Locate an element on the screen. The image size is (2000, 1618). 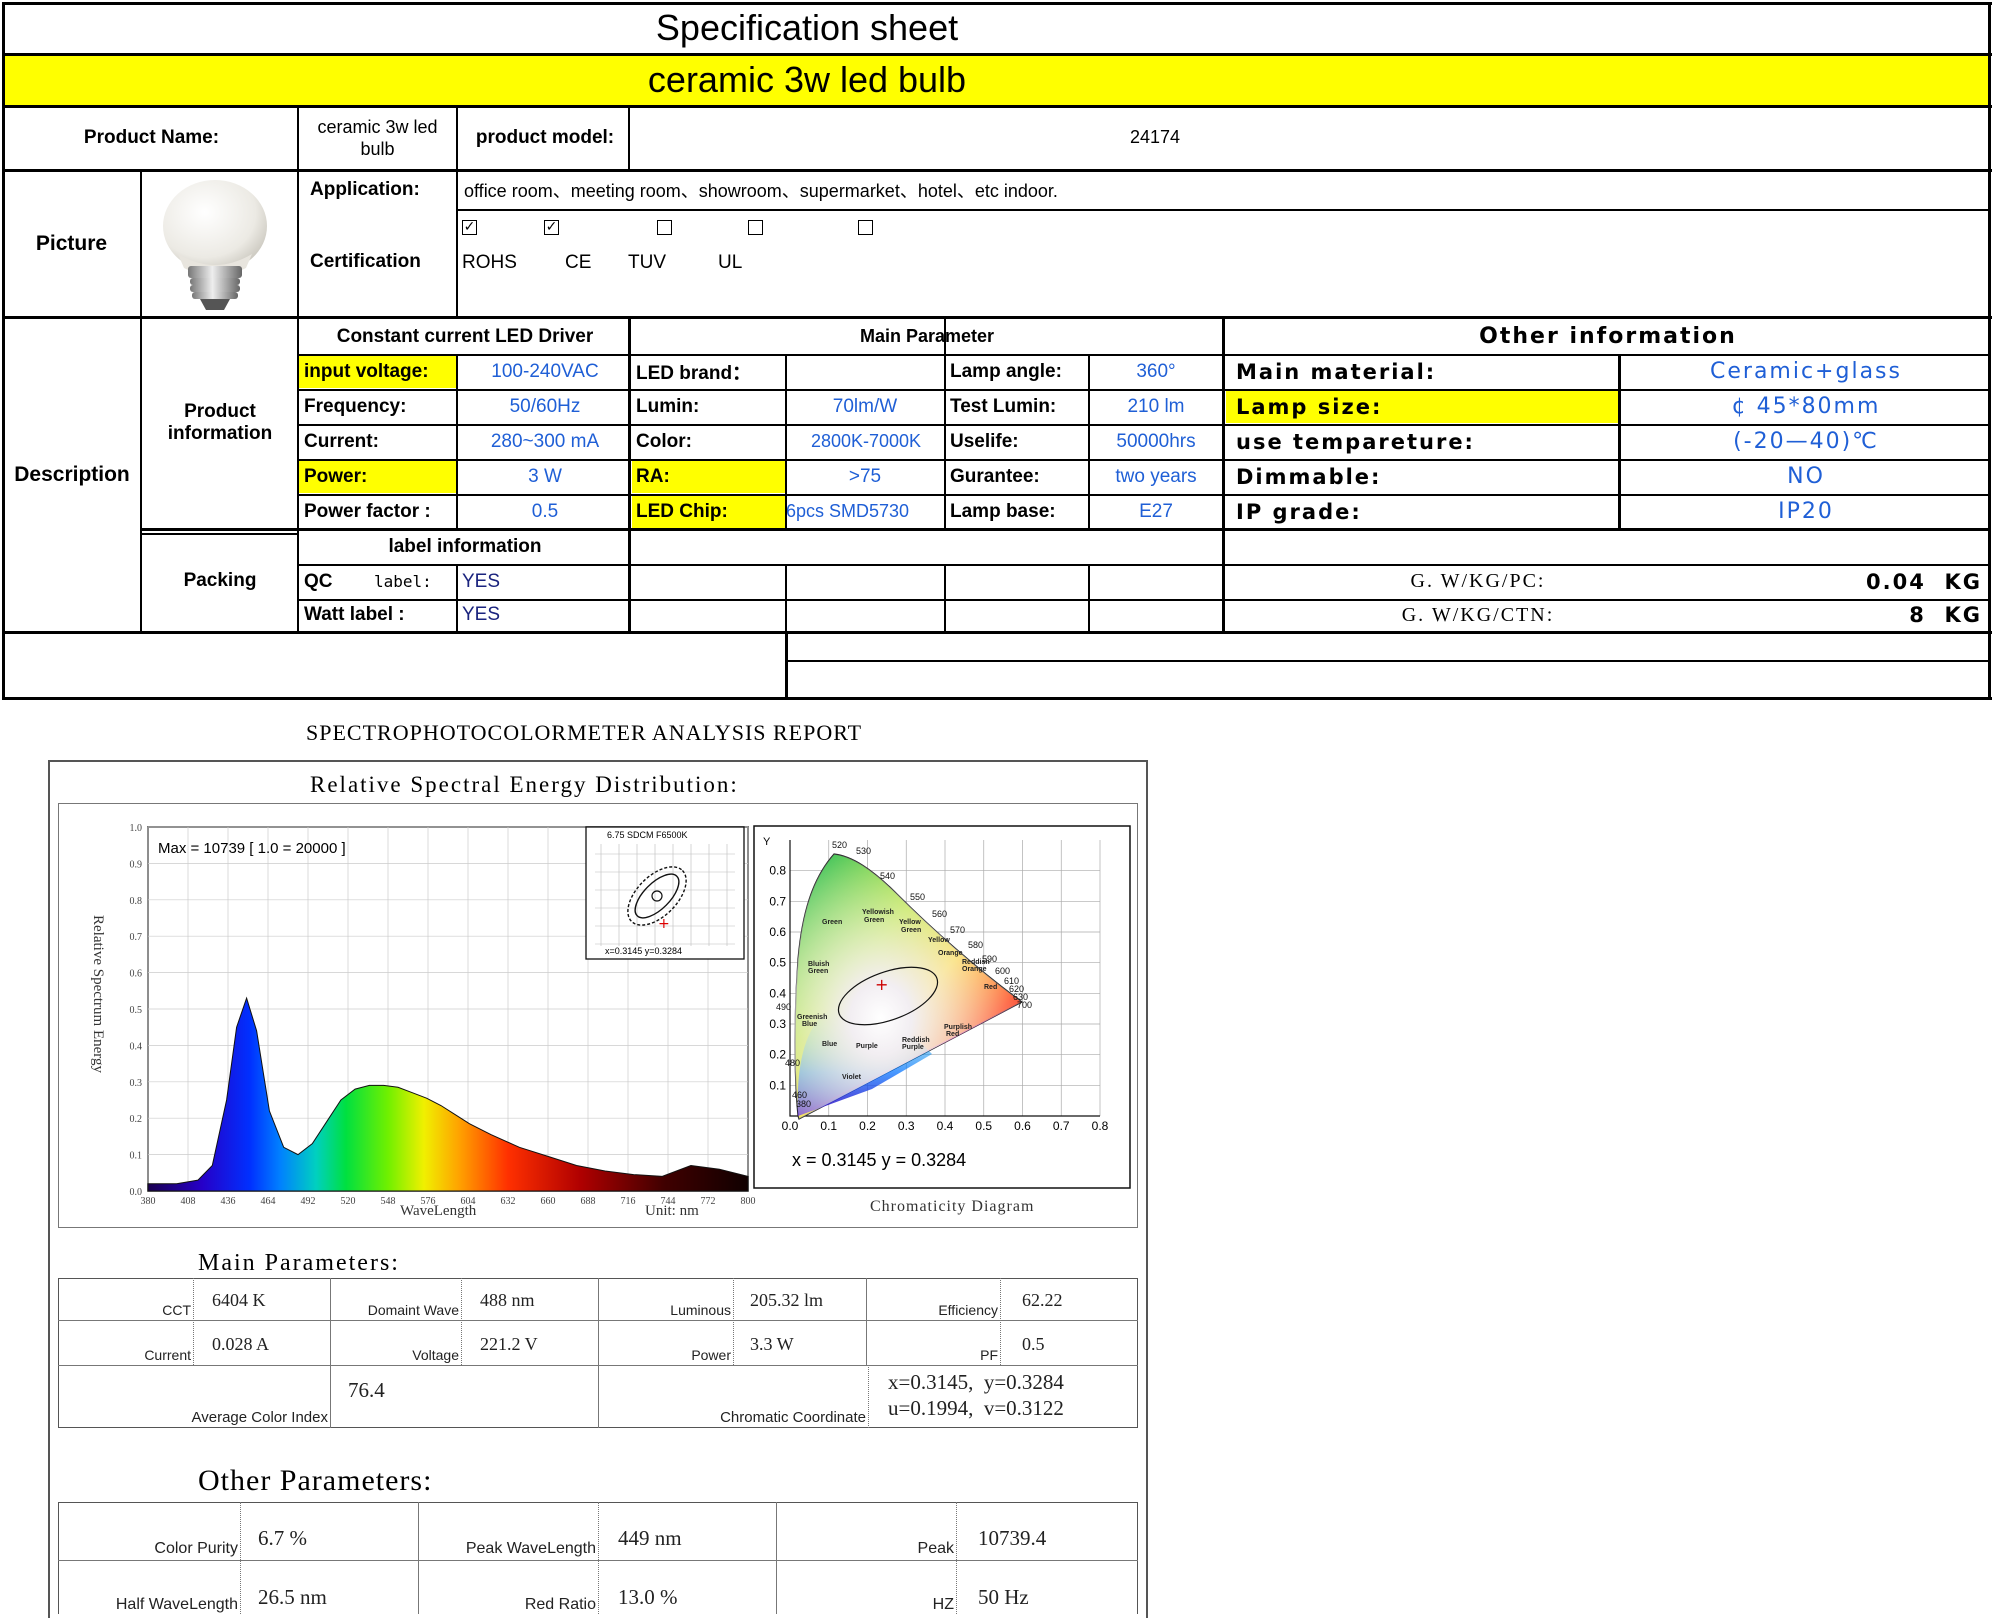
certification-label: Certification is located at coordinates (365, 261).